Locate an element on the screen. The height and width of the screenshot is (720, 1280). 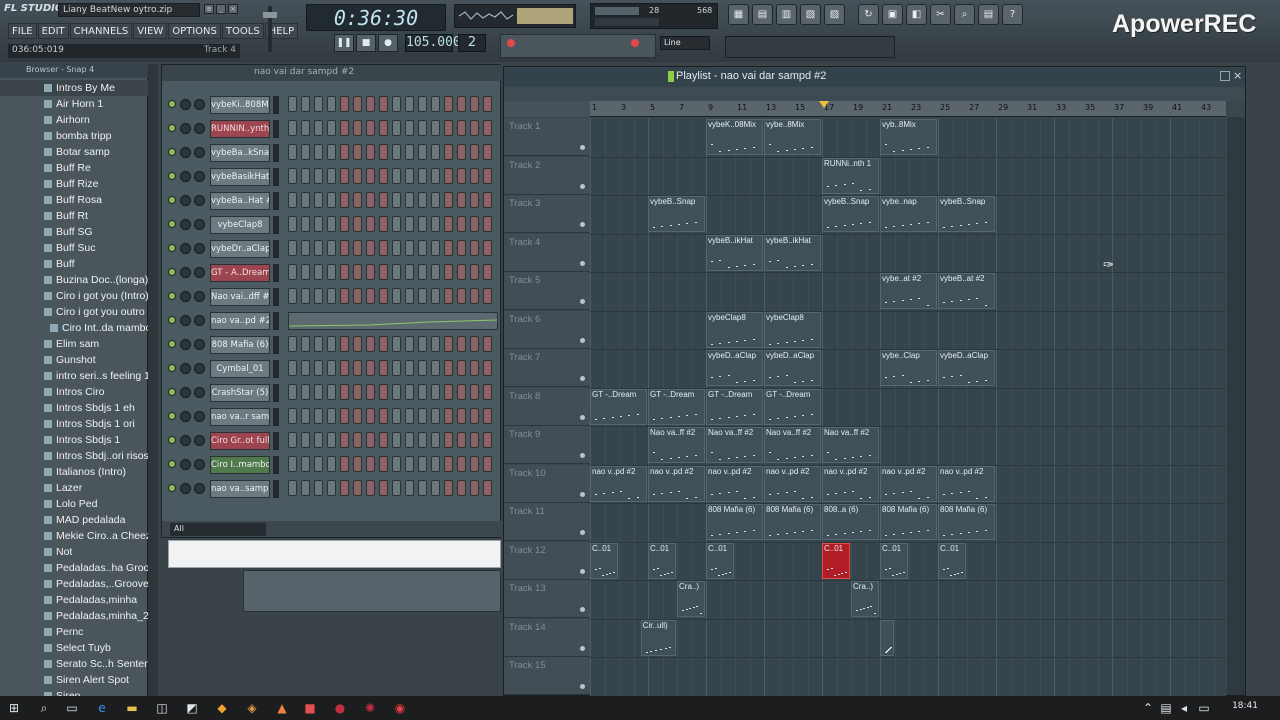
pattern-clip: GT -..Dream is located at coordinates (734, 406).